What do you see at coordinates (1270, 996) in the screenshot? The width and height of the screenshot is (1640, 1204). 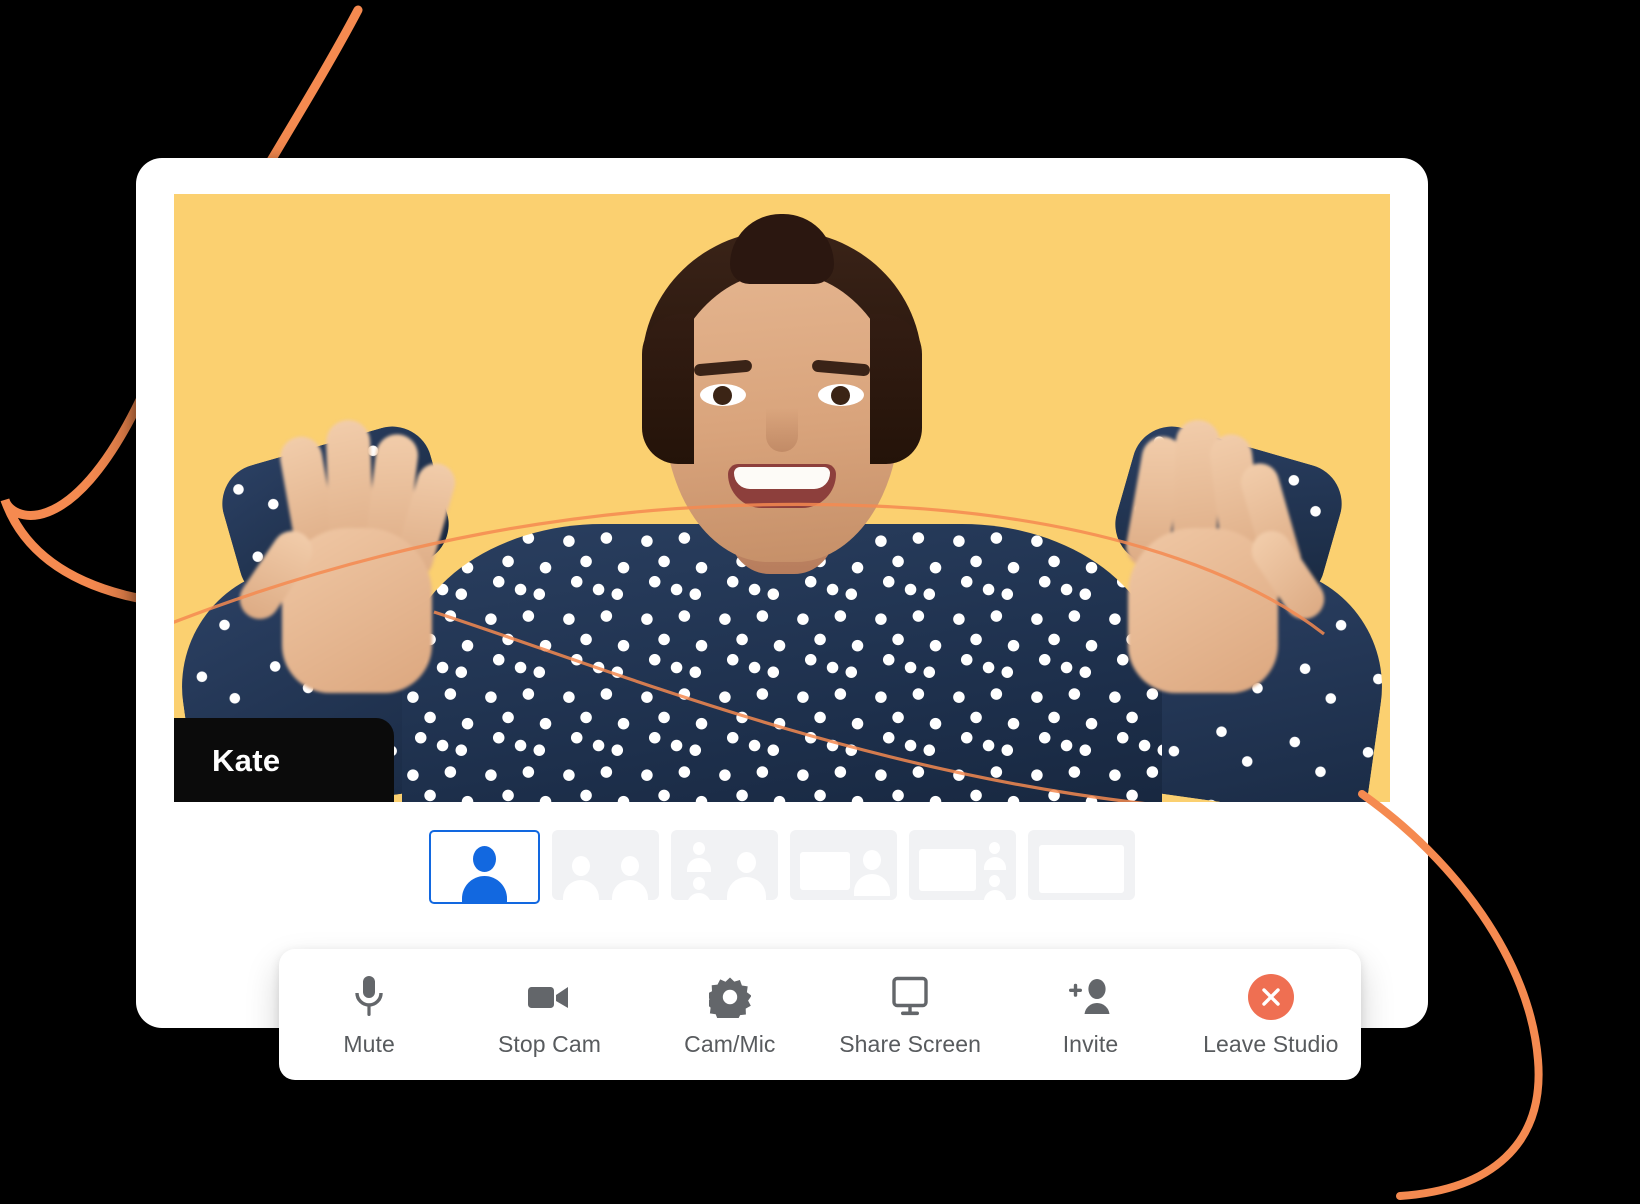 I see `close-circle-icon` at bounding box center [1270, 996].